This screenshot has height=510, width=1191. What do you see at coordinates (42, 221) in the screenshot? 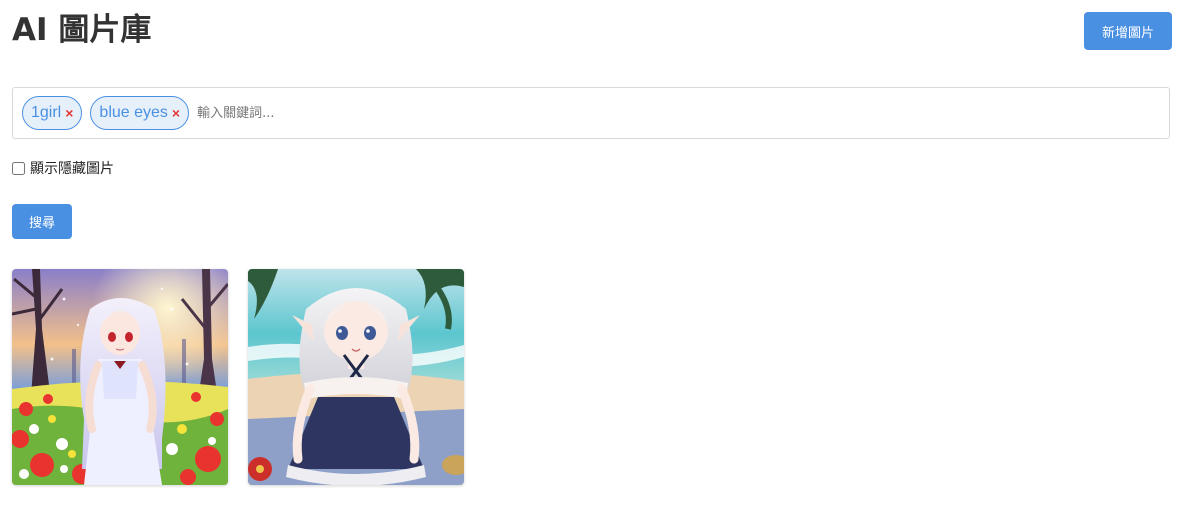
I see `search-button: 搜尋` at bounding box center [42, 221].